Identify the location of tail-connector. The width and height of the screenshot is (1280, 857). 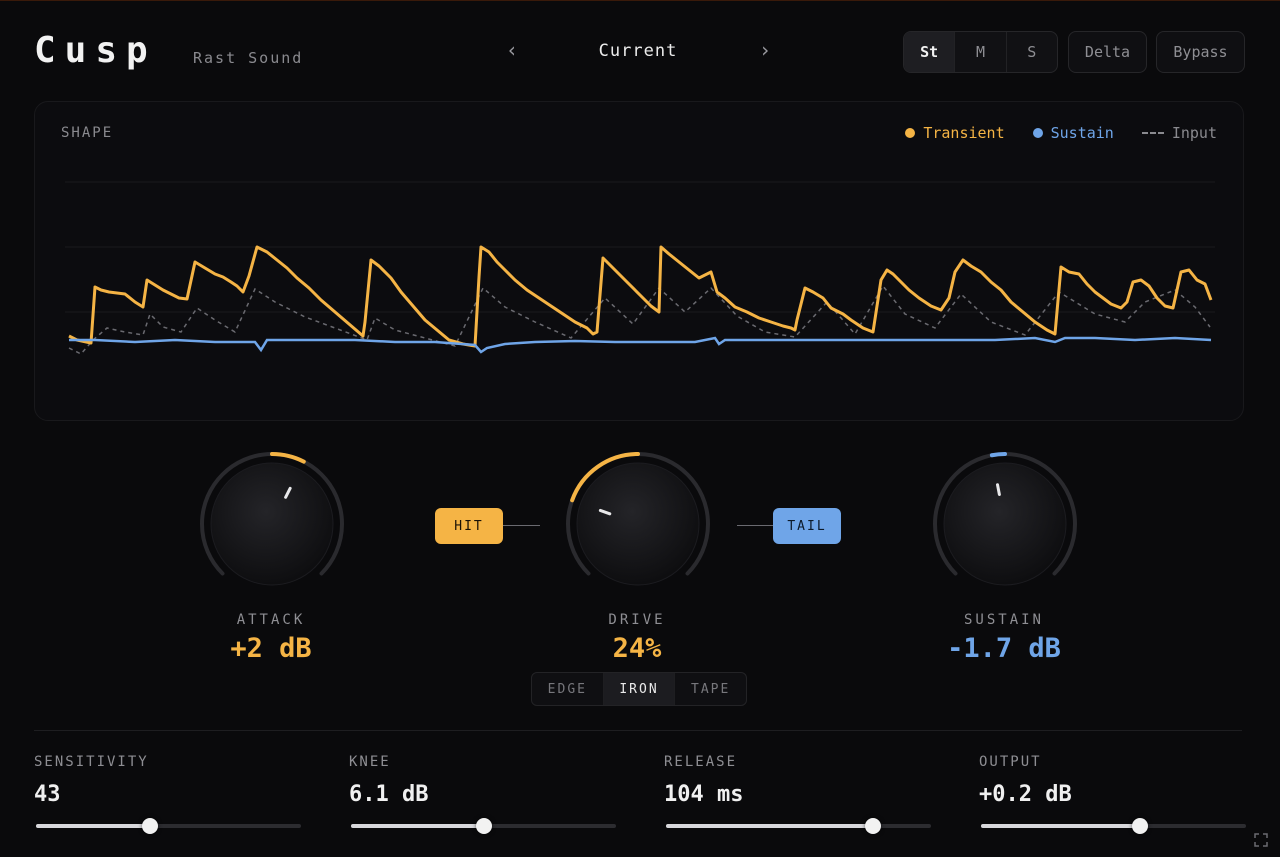
(755, 525).